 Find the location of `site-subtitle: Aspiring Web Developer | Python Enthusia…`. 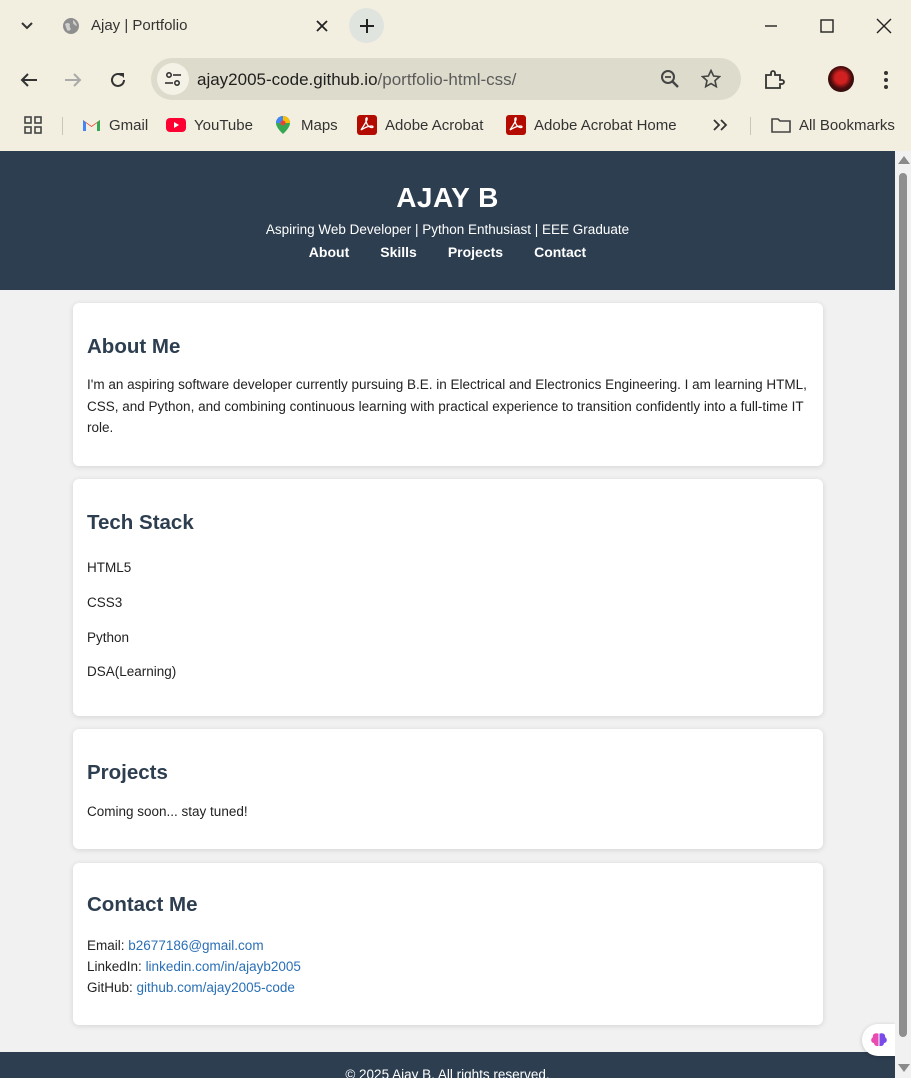

site-subtitle: Aspiring Web Developer | Python Enthusia… is located at coordinates (447, 229).